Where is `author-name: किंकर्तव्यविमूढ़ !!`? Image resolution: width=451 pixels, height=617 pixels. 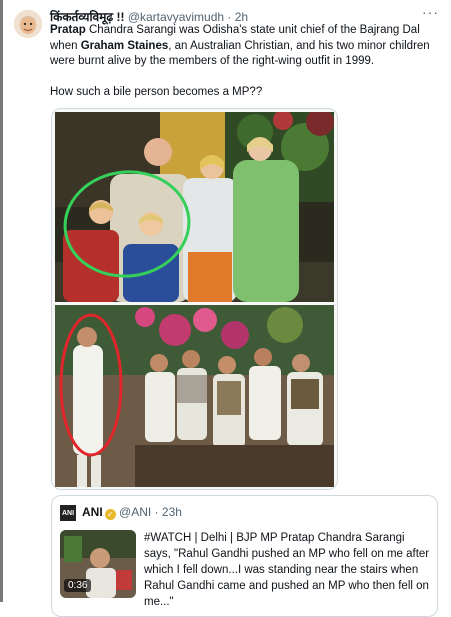 author-name: किंकर्तव्यविमूढ़ !! is located at coordinates (87, 17).